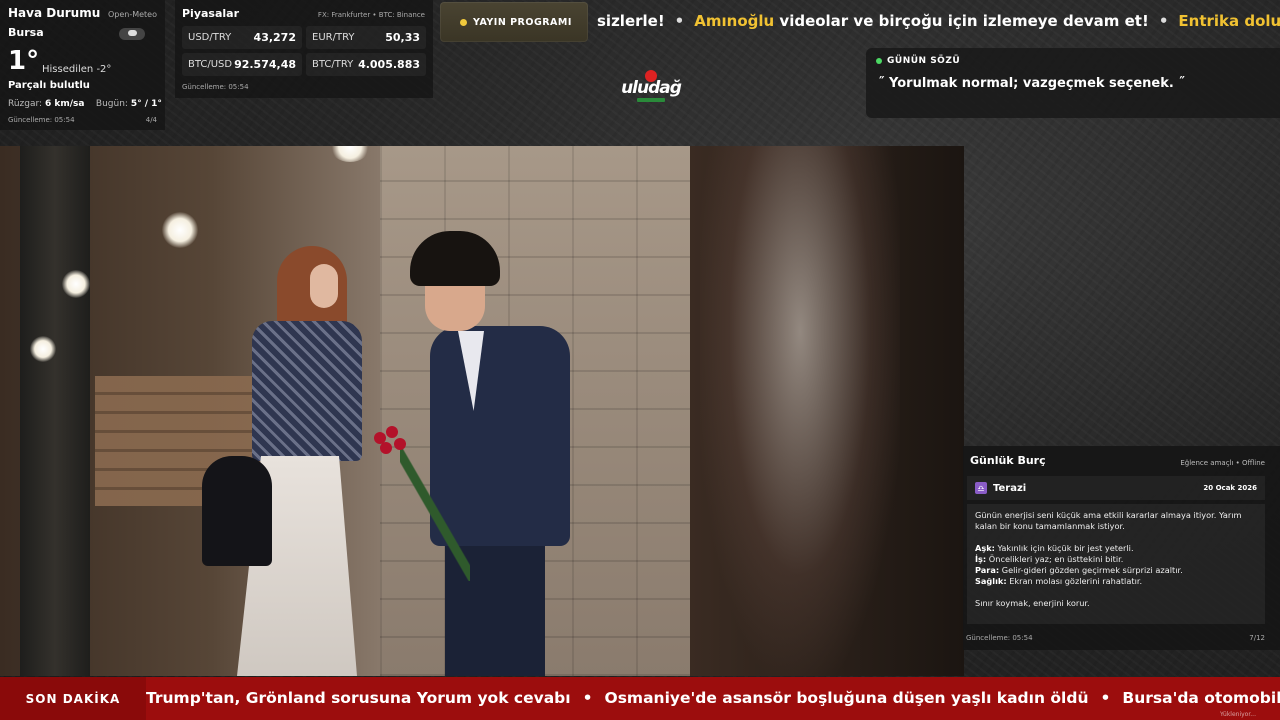 This screenshot has width=1280, height=720. What do you see at coordinates (77, 69) in the screenshot?
I see `weather-feels-like: Hissedilen -2°` at bounding box center [77, 69].